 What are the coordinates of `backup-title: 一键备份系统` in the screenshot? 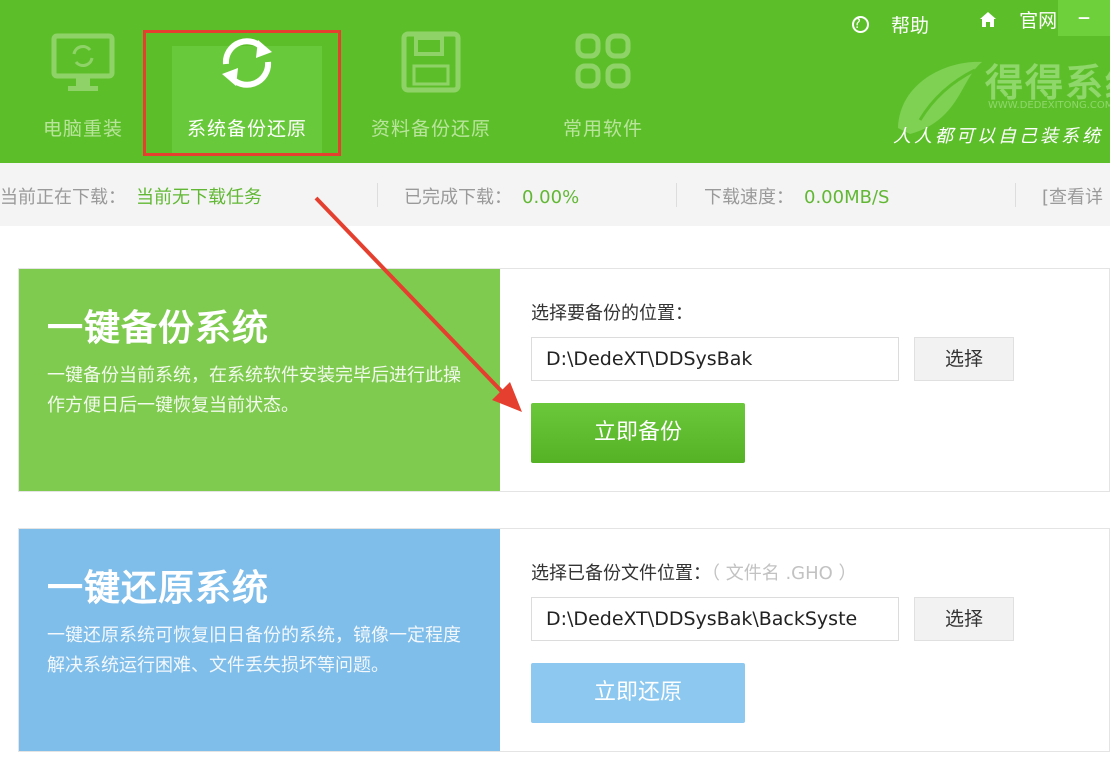 It's located at (158, 328).